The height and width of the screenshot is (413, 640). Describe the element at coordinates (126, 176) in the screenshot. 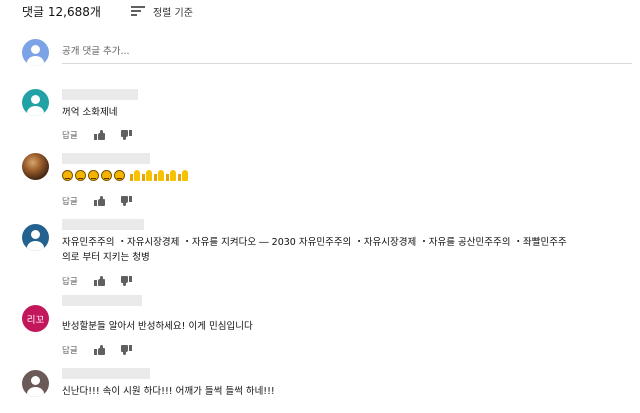

I see `comment-emoji-text` at that location.